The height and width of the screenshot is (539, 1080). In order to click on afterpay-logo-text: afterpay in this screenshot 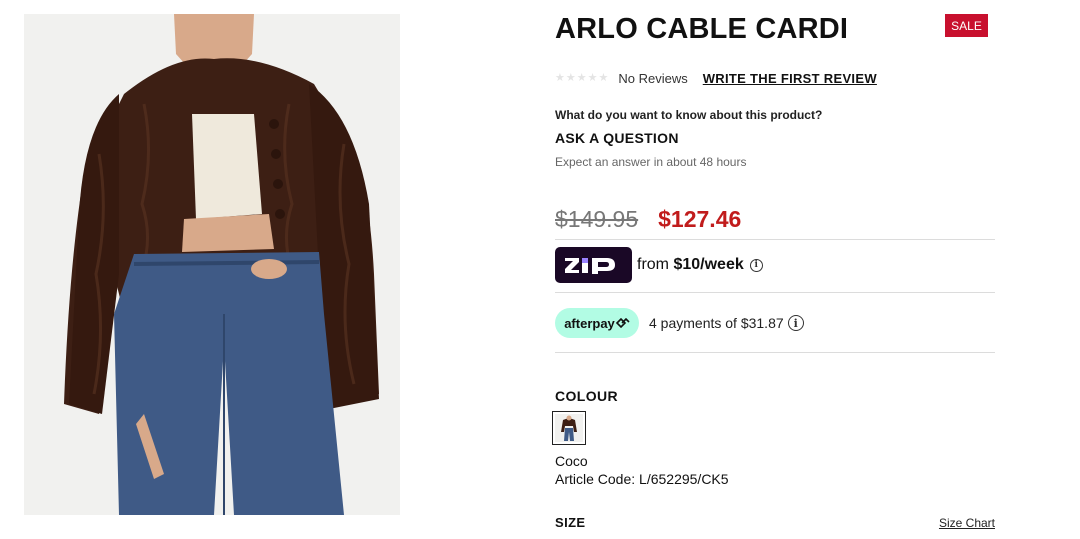, I will do `click(589, 323)`.